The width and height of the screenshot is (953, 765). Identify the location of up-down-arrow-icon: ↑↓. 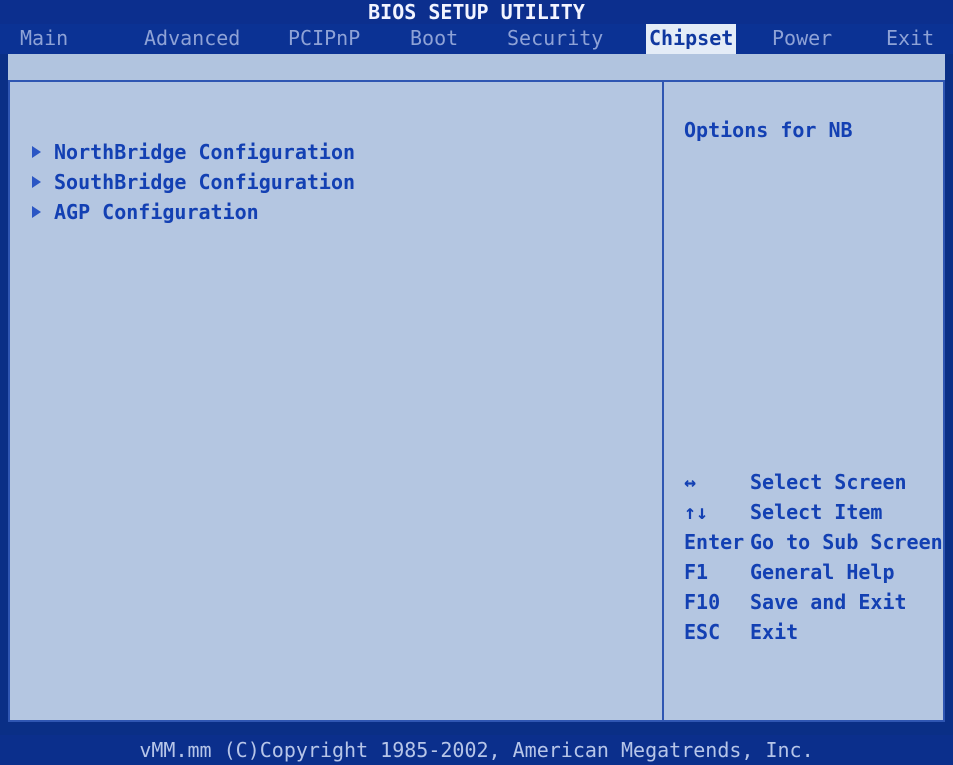
(696, 512).